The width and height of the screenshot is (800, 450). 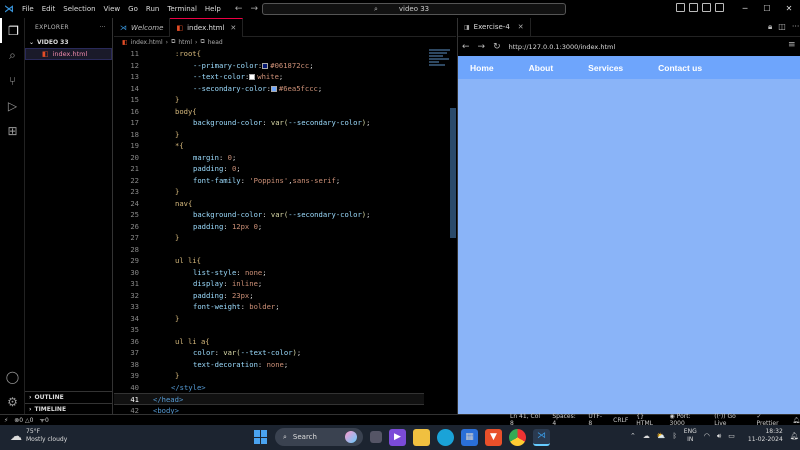 I want to click on clock: 18:32 11-02-2024, so click(x=765, y=436).